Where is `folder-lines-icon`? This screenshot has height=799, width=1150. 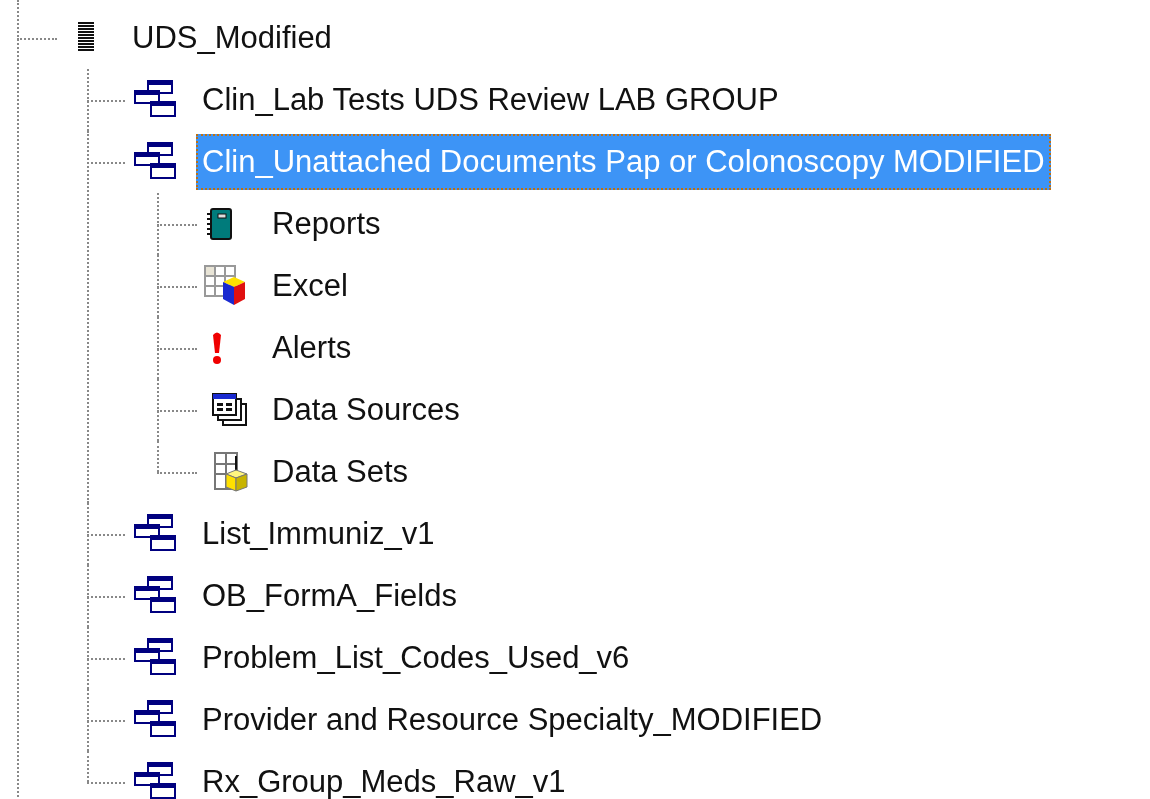
folder-lines-icon is located at coordinates (86, 38).